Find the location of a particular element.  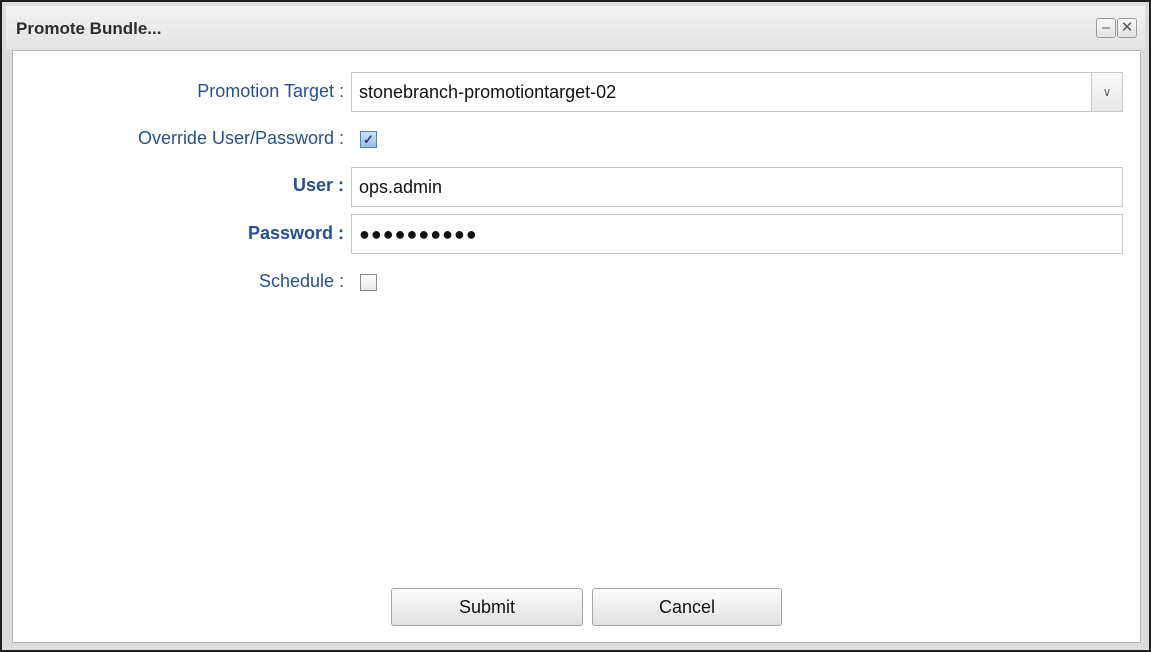

dialog-titlebar: Promote Bundle... – ✕ is located at coordinates (575, 28).